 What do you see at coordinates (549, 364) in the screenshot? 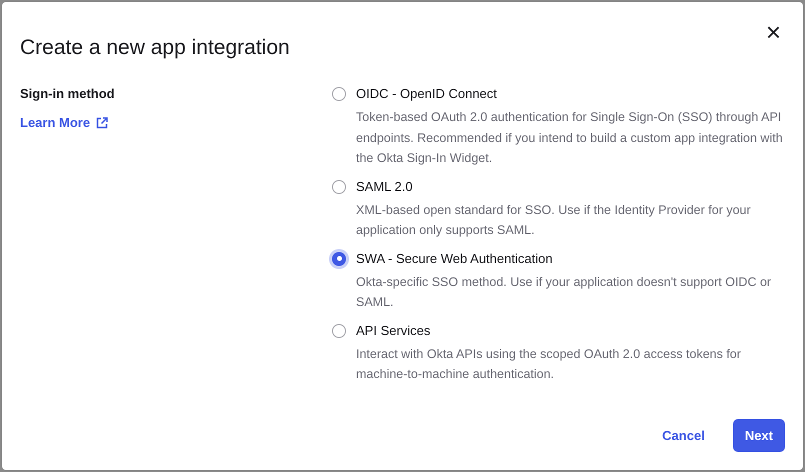
I see `option-description: Interact with Okta APIs using the scoped OAuth 2.0 access tokens for machine-to-machine authentication.` at bounding box center [549, 364].